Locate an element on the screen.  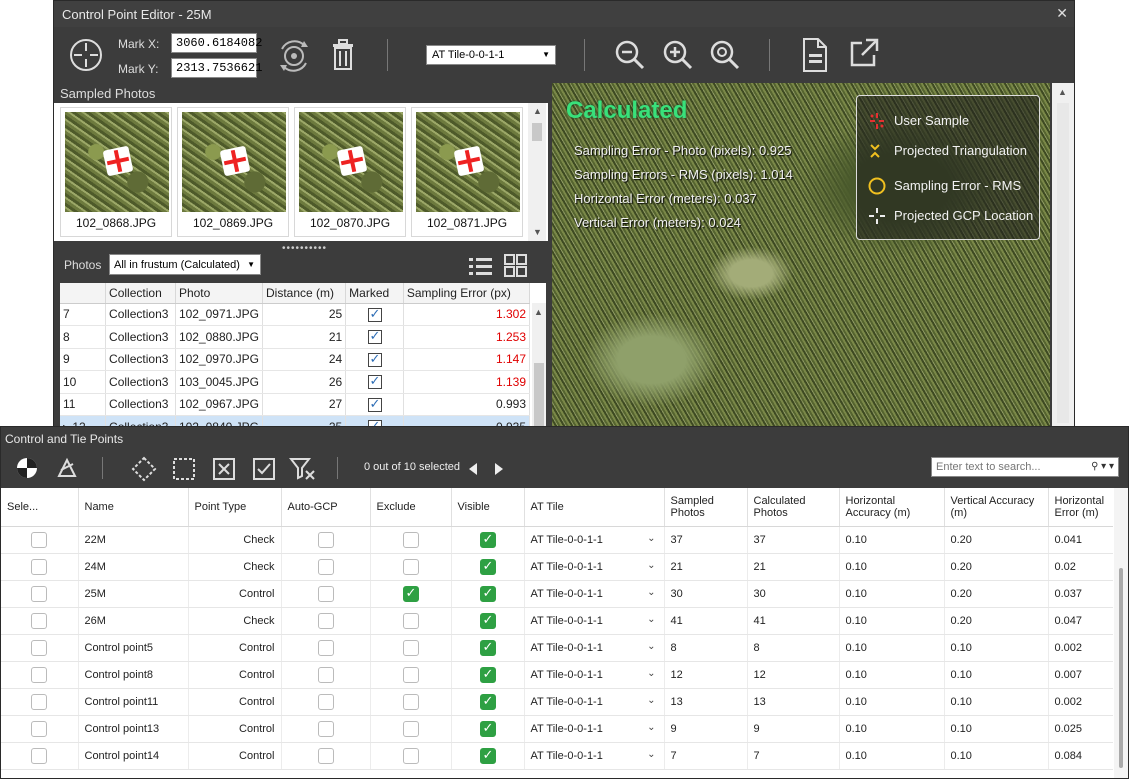
photo-thumbnail: 102_0871.JPG is located at coordinates (467, 172).